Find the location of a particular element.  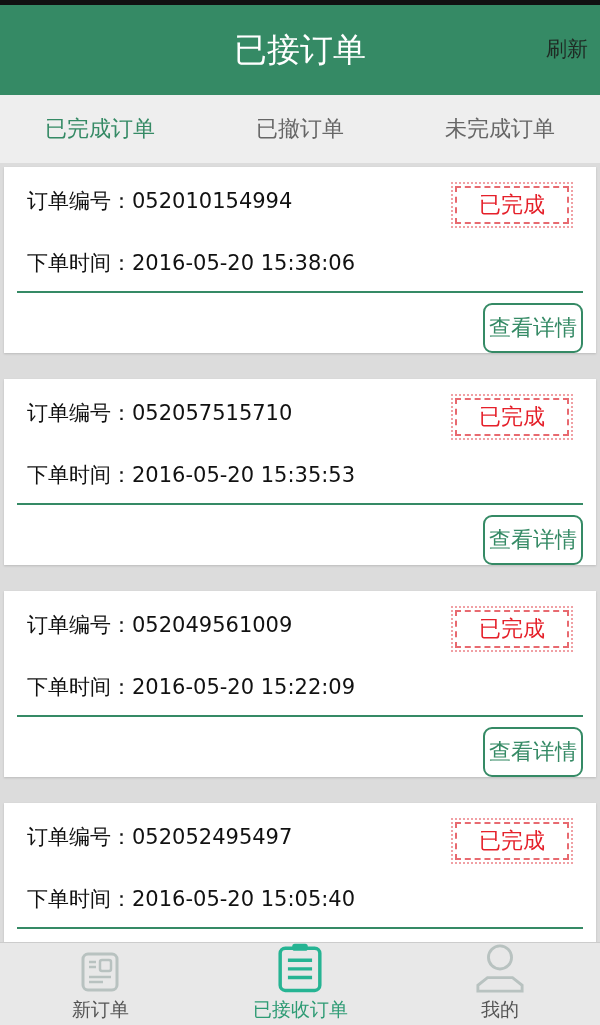

person-icon is located at coordinates (500, 968).